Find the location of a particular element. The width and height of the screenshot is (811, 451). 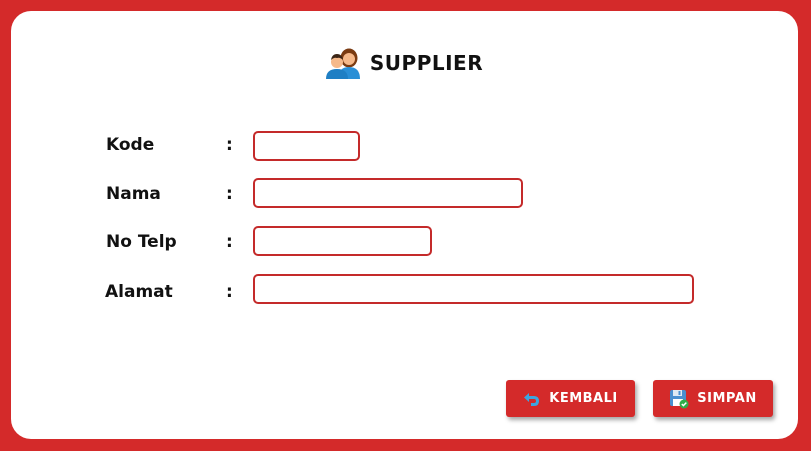

people-icon is located at coordinates (342, 63).